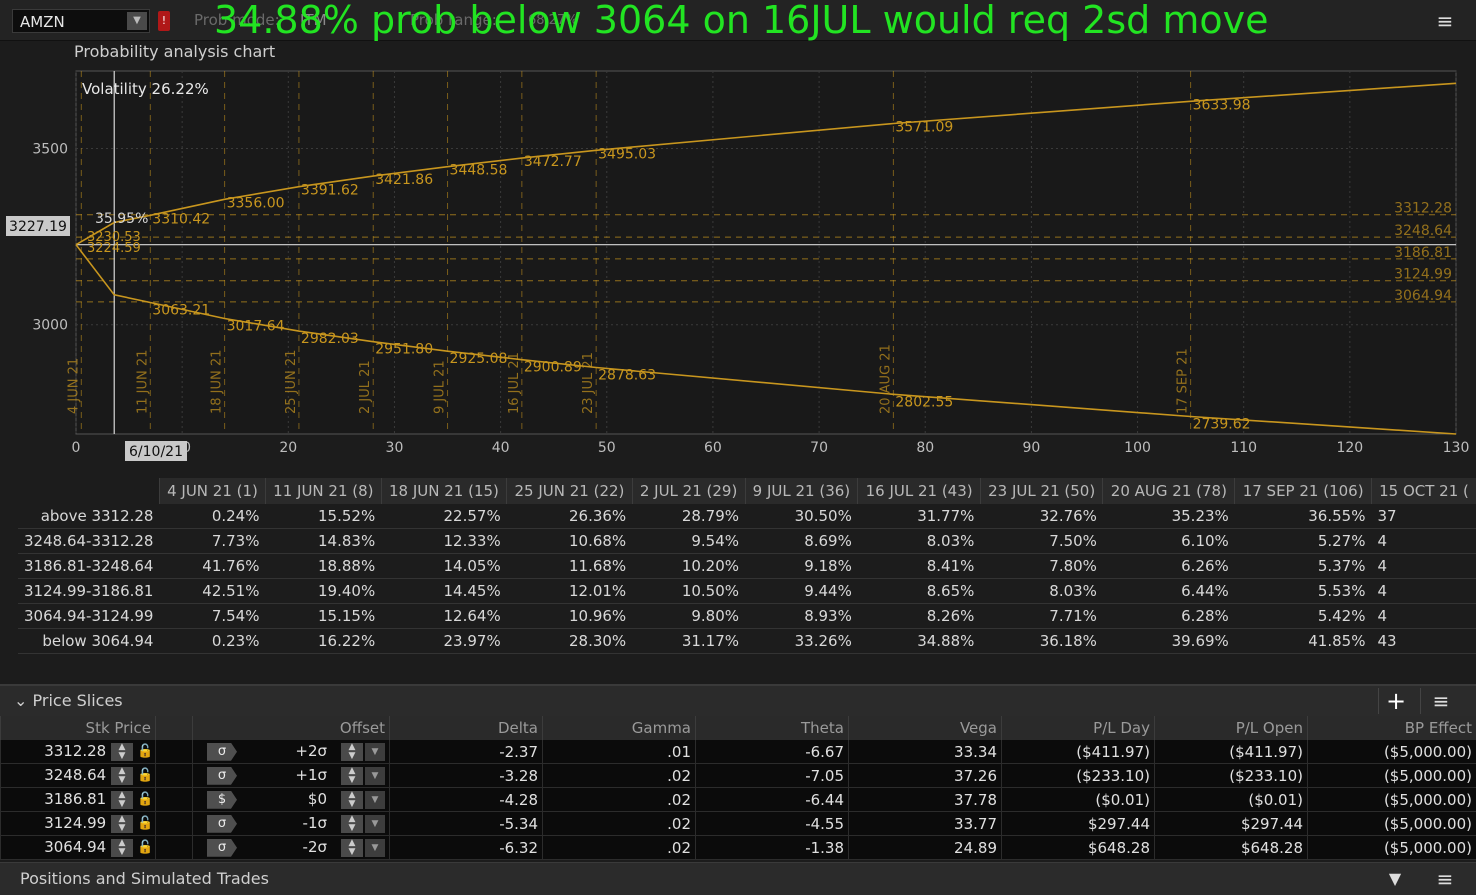 This screenshot has width=1476, height=895. I want to click on stk-price: 3248.64, so click(75, 775).